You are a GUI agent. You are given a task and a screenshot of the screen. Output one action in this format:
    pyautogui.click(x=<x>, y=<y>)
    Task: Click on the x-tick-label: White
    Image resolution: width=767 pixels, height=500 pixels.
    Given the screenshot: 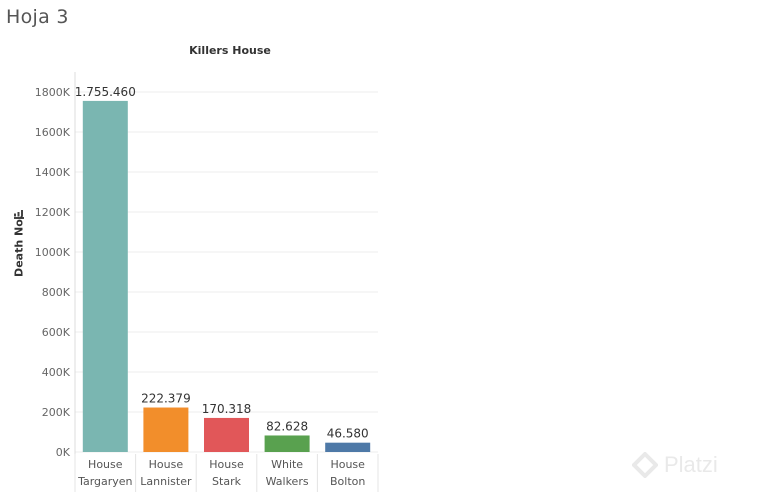 What is the action you would take?
    pyautogui.click(x=287, y=464)
    